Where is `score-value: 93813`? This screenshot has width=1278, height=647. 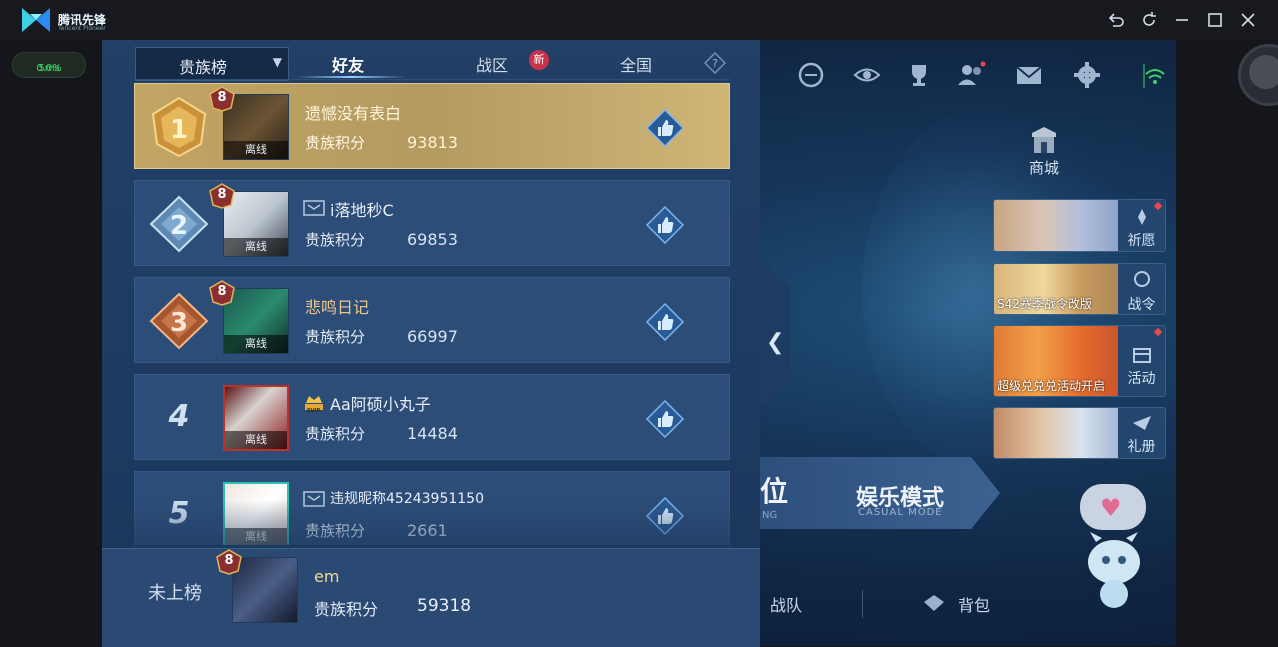 score-value: 93813 is located at coordinates (432, 142).